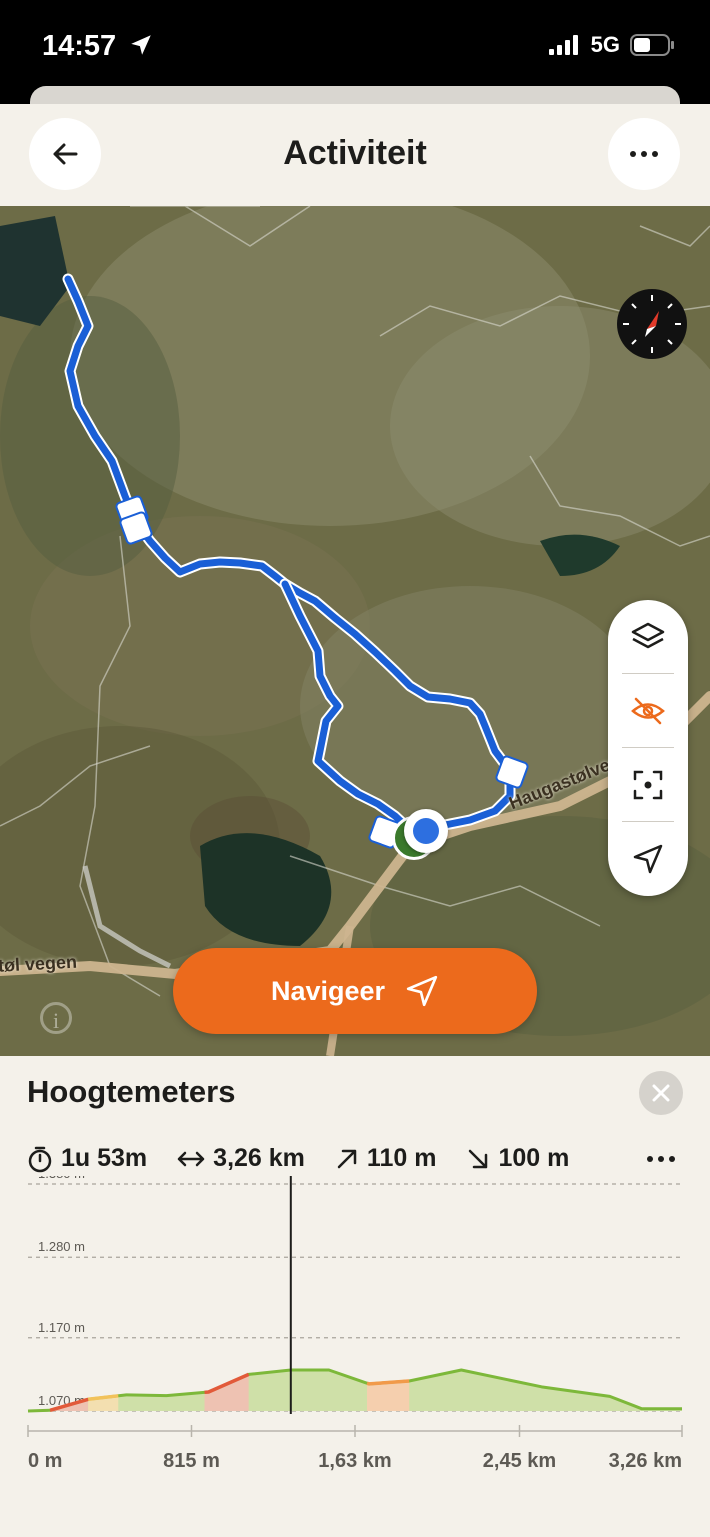 The image size is (710, 1537). Describe the element at coordinates (426, 831) in the screenshot. I see `current-location-core` at that location.